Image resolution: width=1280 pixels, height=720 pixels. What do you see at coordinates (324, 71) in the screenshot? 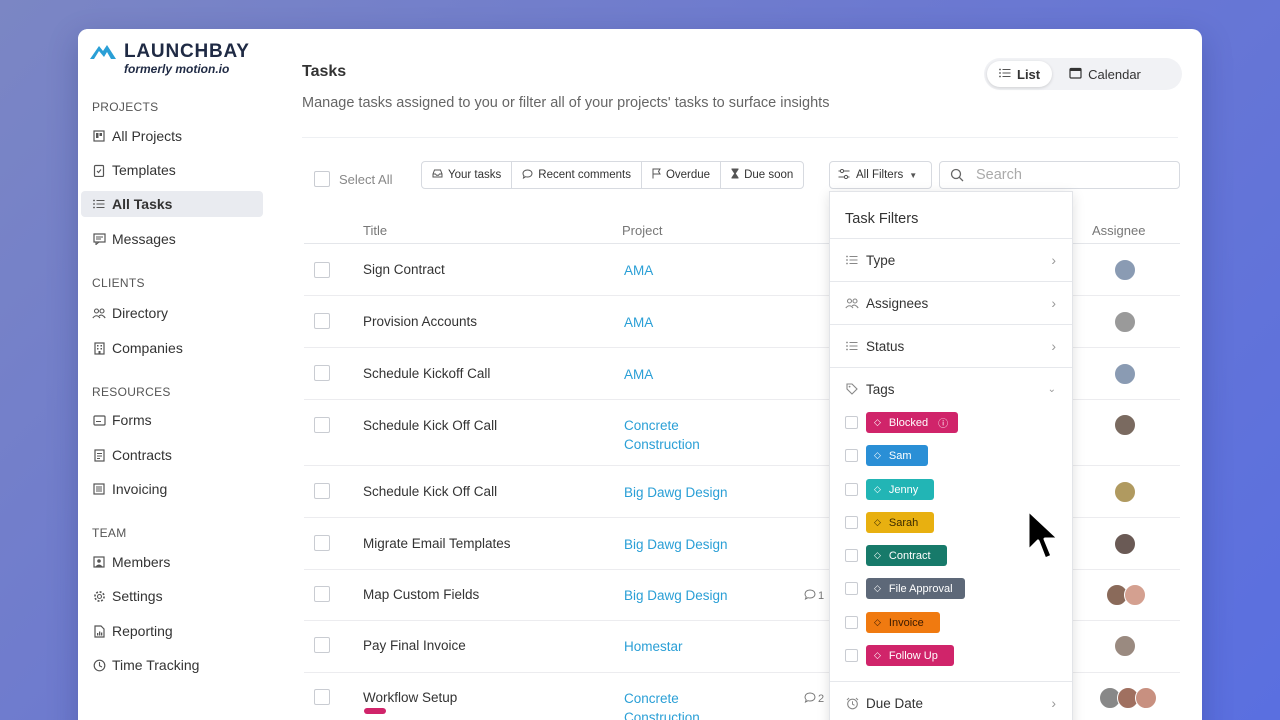
I see `page-title: Tasks` at bounding box center [324, 71].